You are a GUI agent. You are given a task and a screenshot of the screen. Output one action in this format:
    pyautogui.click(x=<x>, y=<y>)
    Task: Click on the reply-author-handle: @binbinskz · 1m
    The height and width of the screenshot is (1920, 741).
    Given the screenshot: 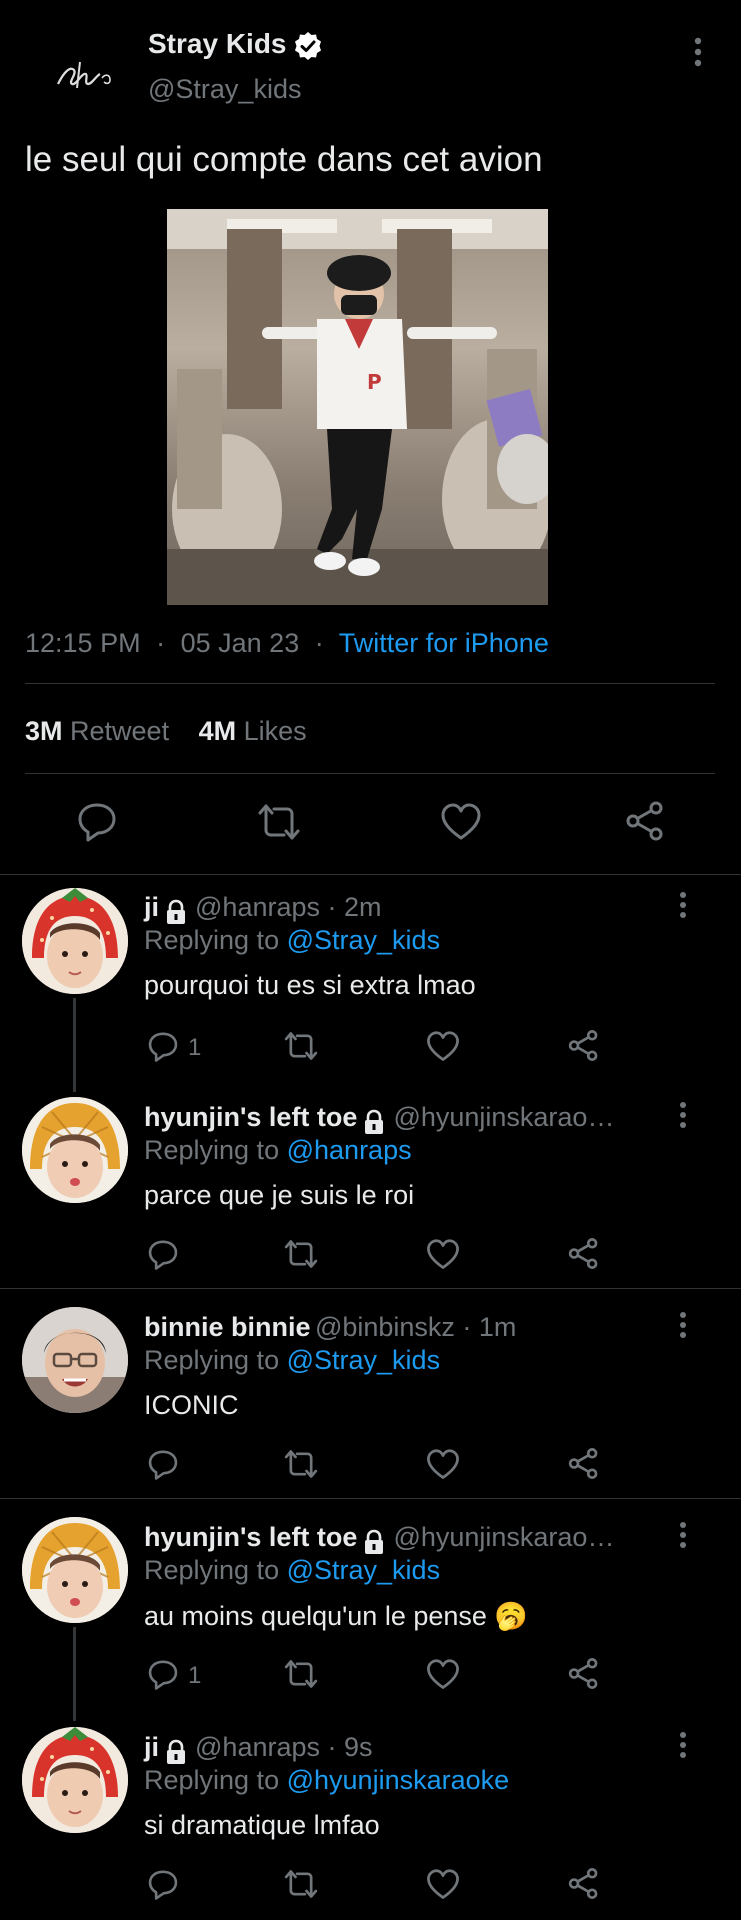 What is the action you would take?
    pyautogui.click(x=415, y=1327)
    